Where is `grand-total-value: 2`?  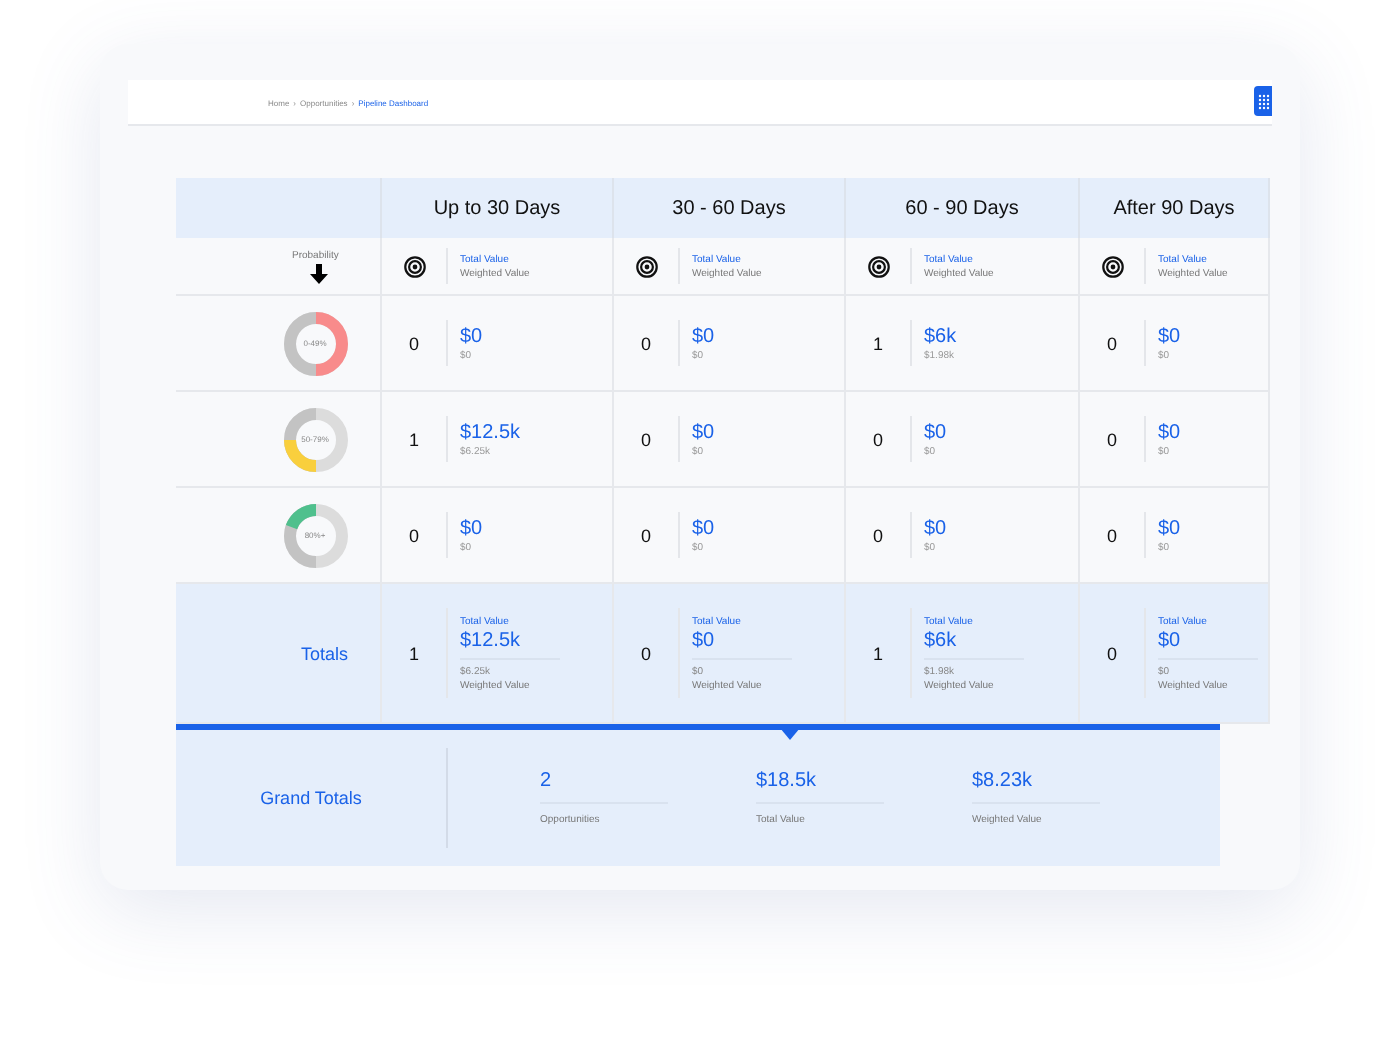
grand-total-value: 2 is located at coordinates (547, 781).